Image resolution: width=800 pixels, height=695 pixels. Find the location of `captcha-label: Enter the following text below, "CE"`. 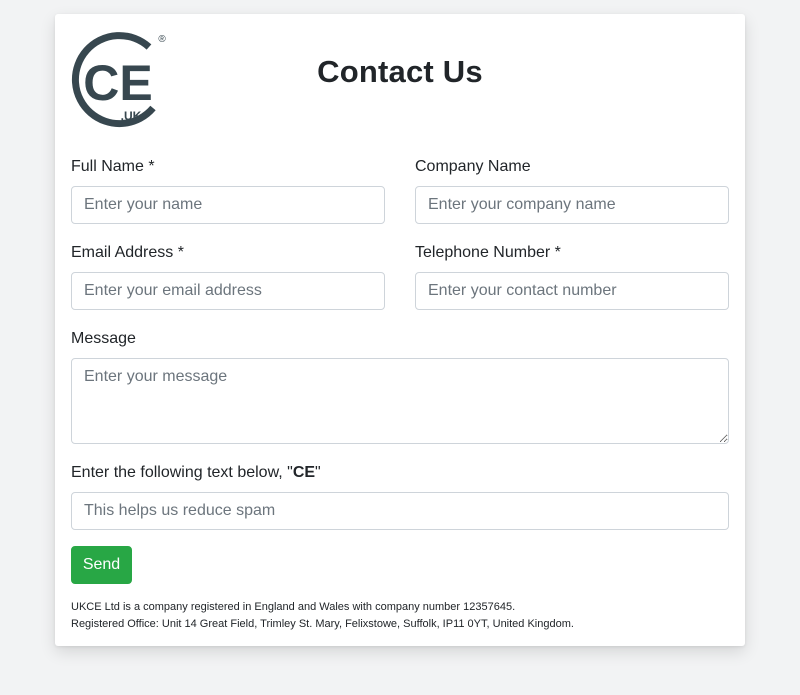

captcha-label: Enter the following text below, "CE" is located at coordinates (196, 473).